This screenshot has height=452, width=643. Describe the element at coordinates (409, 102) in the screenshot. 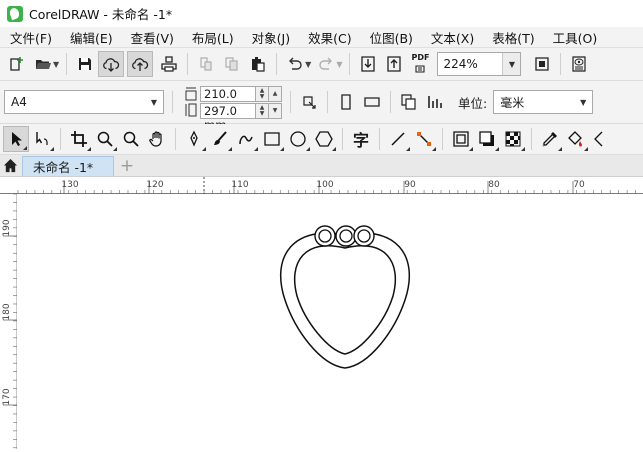

I see `all-pages-button` at that location.